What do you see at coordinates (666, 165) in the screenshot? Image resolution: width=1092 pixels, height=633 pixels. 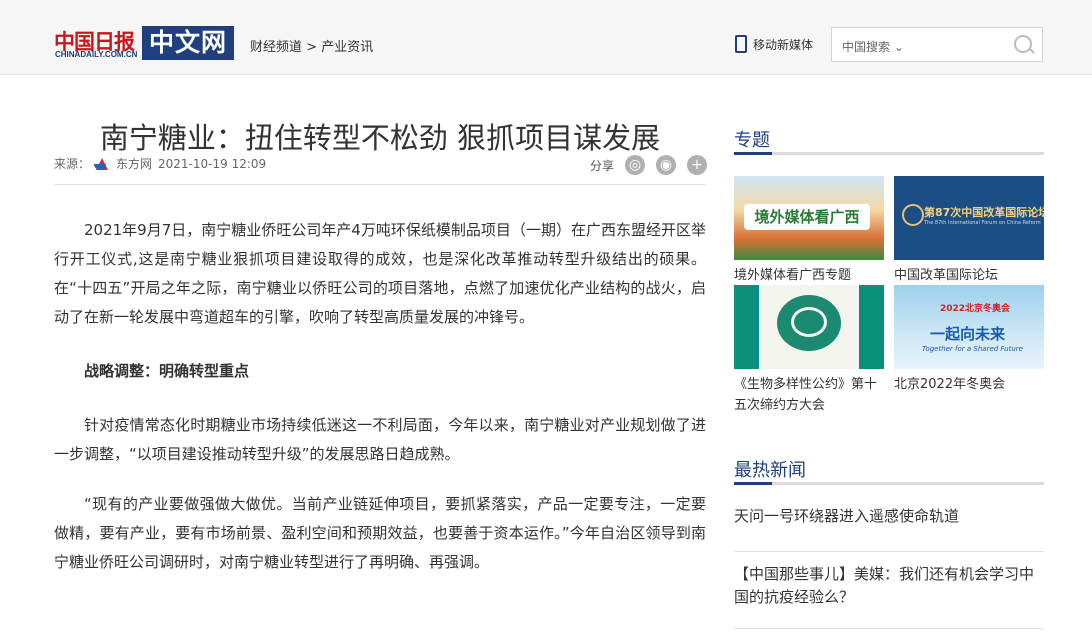 I see `weibo-icon: ◉` at bounding box center [666, 165].